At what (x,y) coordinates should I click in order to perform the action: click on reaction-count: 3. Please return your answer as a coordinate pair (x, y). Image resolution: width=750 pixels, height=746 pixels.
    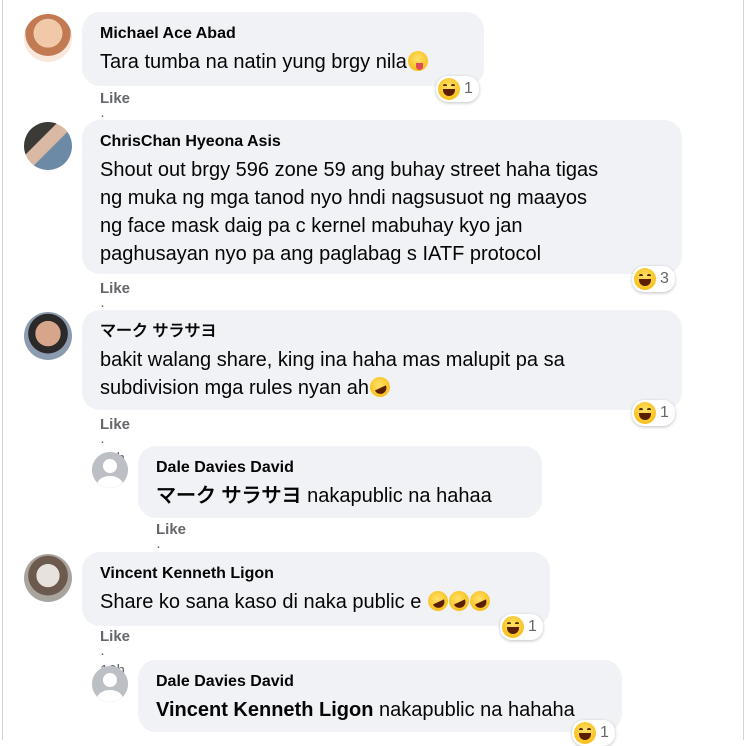
    Looking at the image, I should click on (664, 278).